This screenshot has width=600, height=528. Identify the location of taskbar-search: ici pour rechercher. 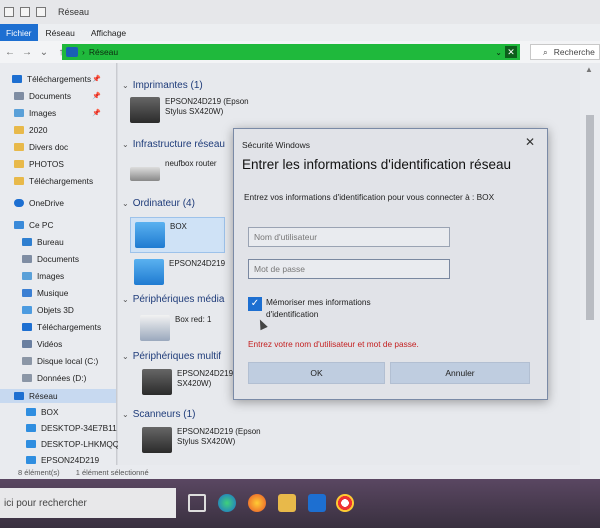
(88, 503).